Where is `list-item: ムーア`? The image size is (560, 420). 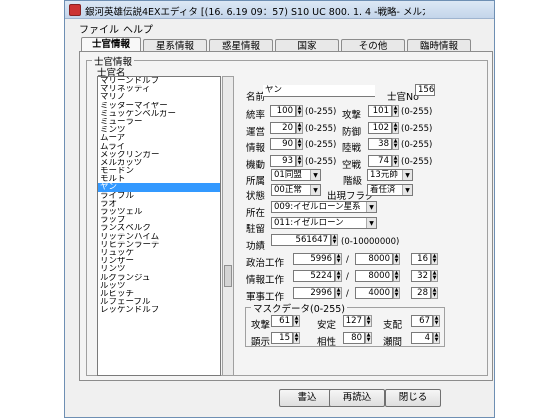
list-item: ムーア is located at coordinates (159, 138).